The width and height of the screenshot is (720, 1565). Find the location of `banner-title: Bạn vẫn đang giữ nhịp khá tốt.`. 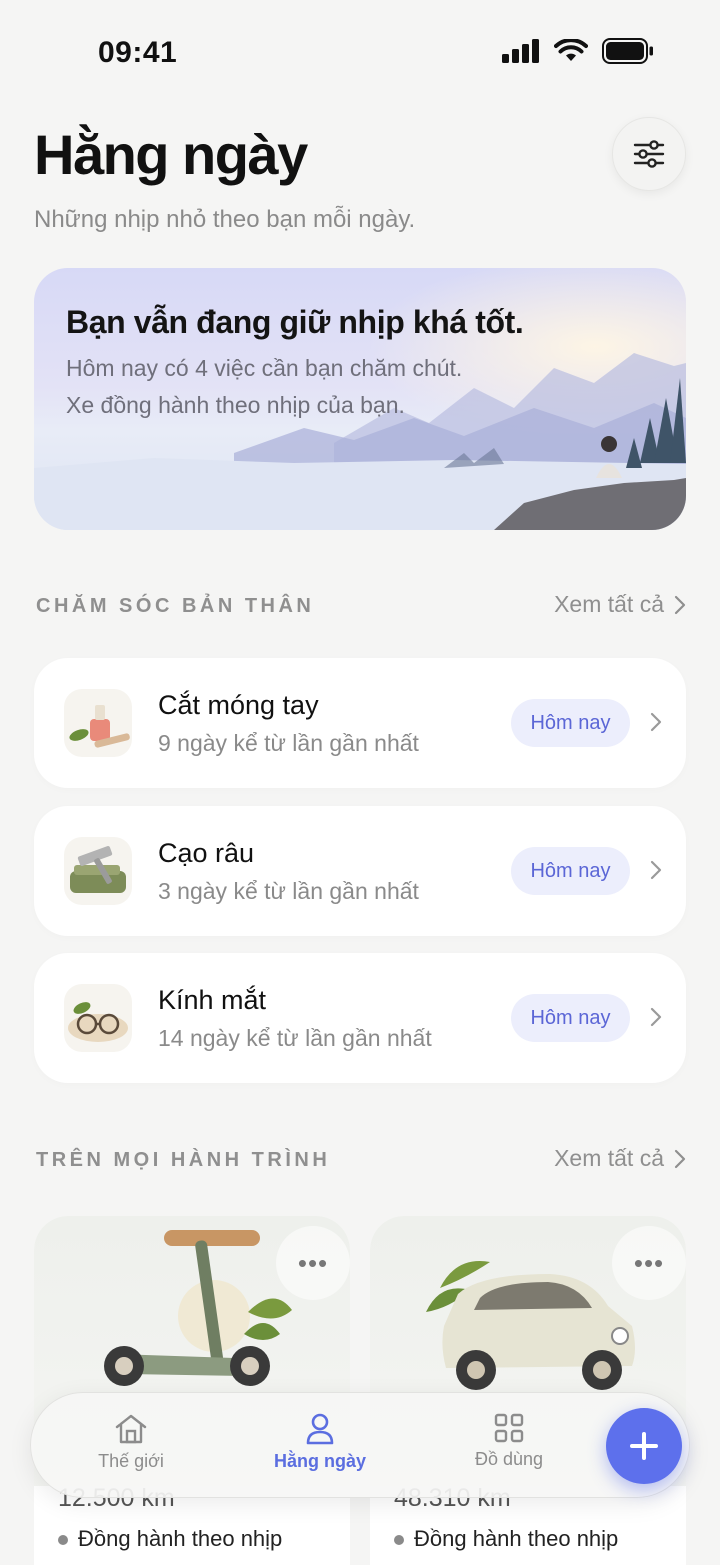

banner-title: Bạn vẫn đang giữ nhịp khá tốt. is located at coordinates (295, 322).